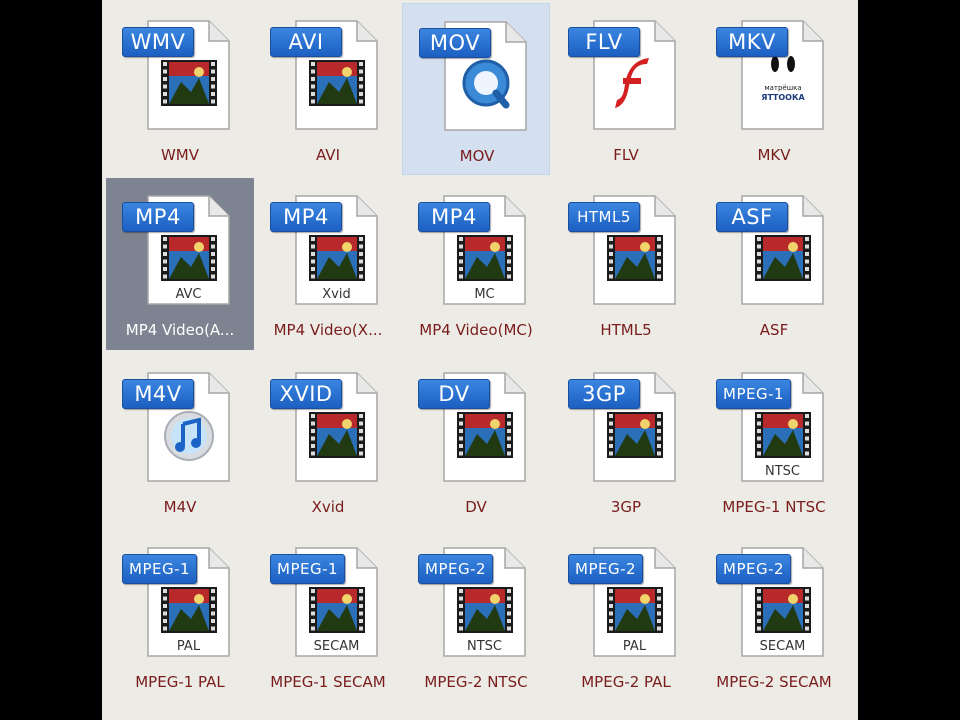 The width and height of the screenshot is (960, 720). What do you see at coordinates (476, 682) in the screenshot?
I see `format-caption: MPEG-2 NTSC` at bounding box center [476, 682].